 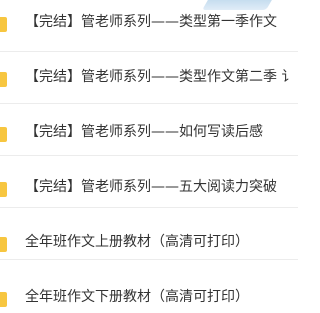 I want to click on item-label: 【完结】管老师系列——类型第一季作文, so click(x=151, y=22).